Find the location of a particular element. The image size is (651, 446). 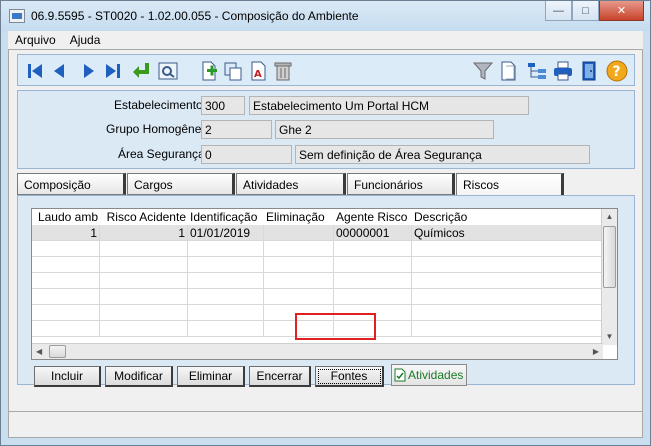

scroll-right-icon: ▶ is located at coordinates (596, 351).